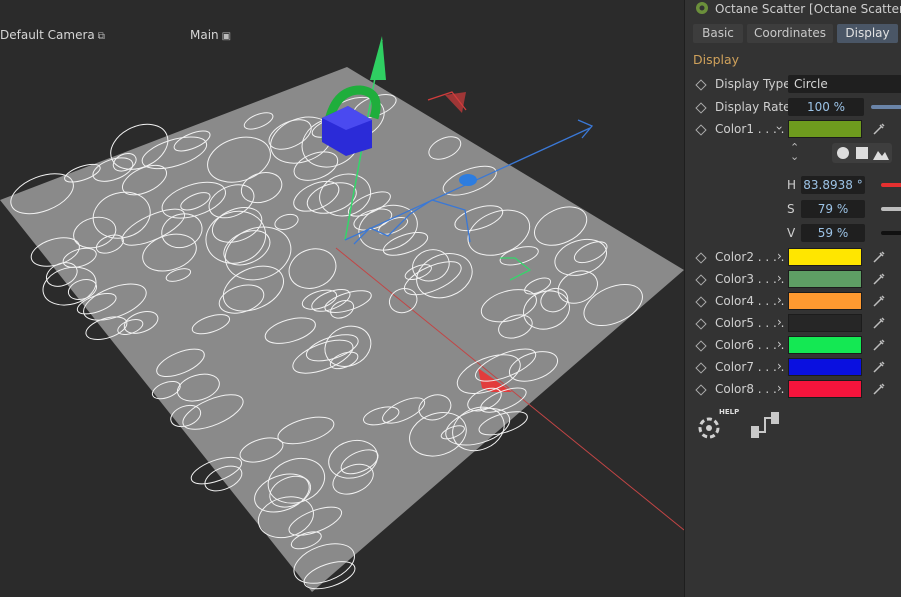 The height and width of the screenshot is (597, 901). Describe the element at coordinates (826, 107) in the screenshot. I see `display-rate-input: 100 %` at that location.